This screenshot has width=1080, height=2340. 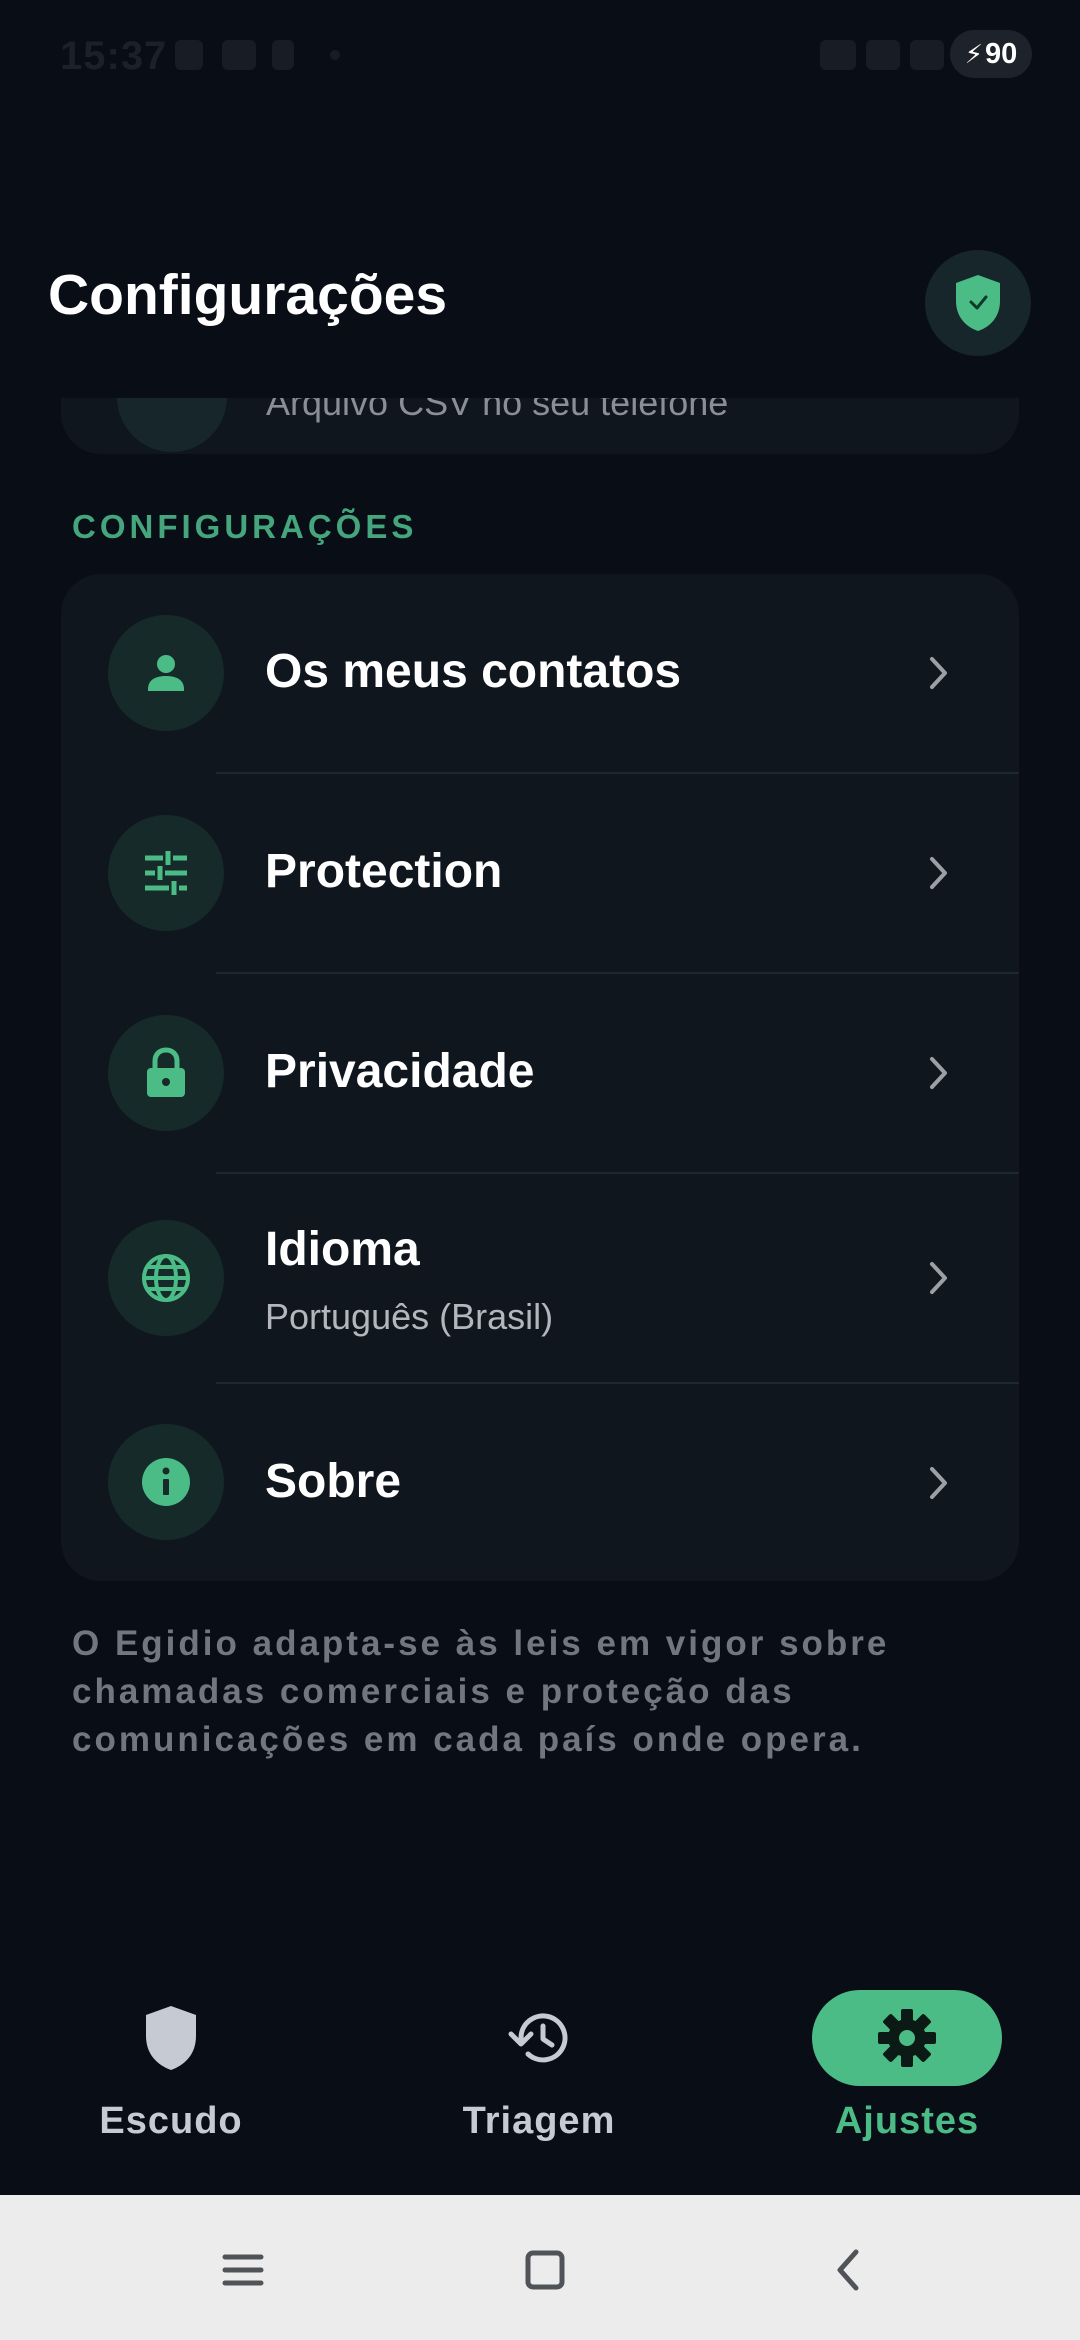 What do you see at coordinates (540, 1278) in the screenshot?
I see `settings-item-language: Idioma Português (Brasil)` at bounding box center [540, 1278].